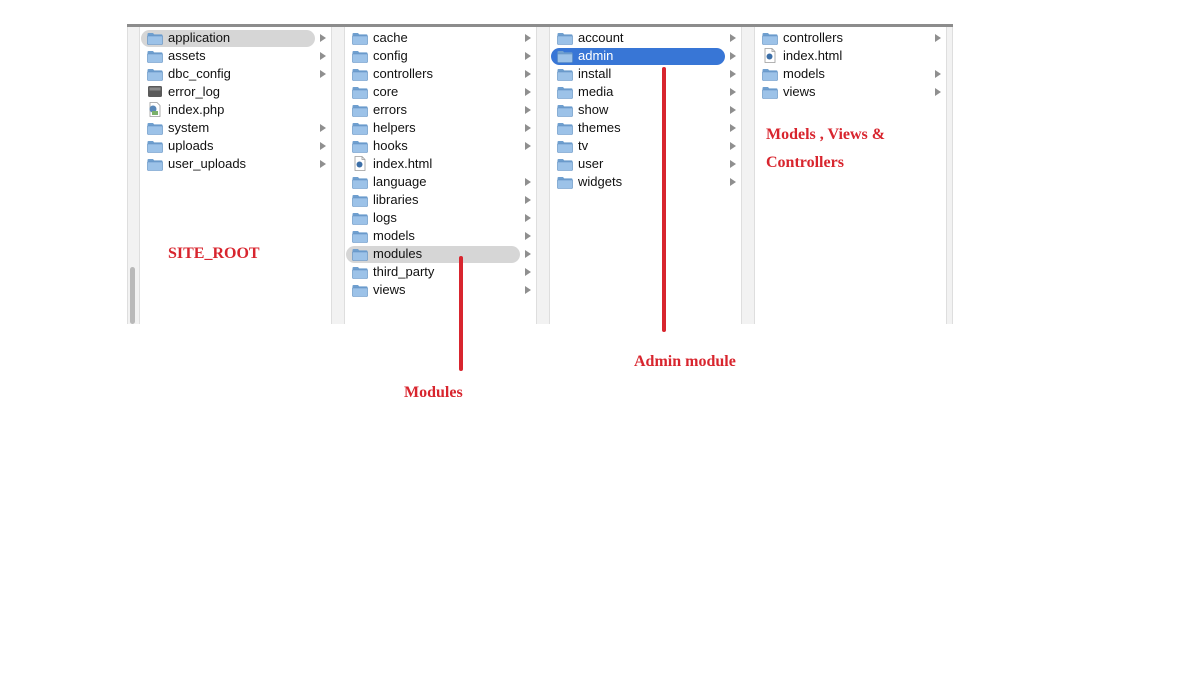  What do you see at coordinates (199, 73) in the screenshot?
I see `file-row-label: dbc_config` at bounding box center [199, 73].